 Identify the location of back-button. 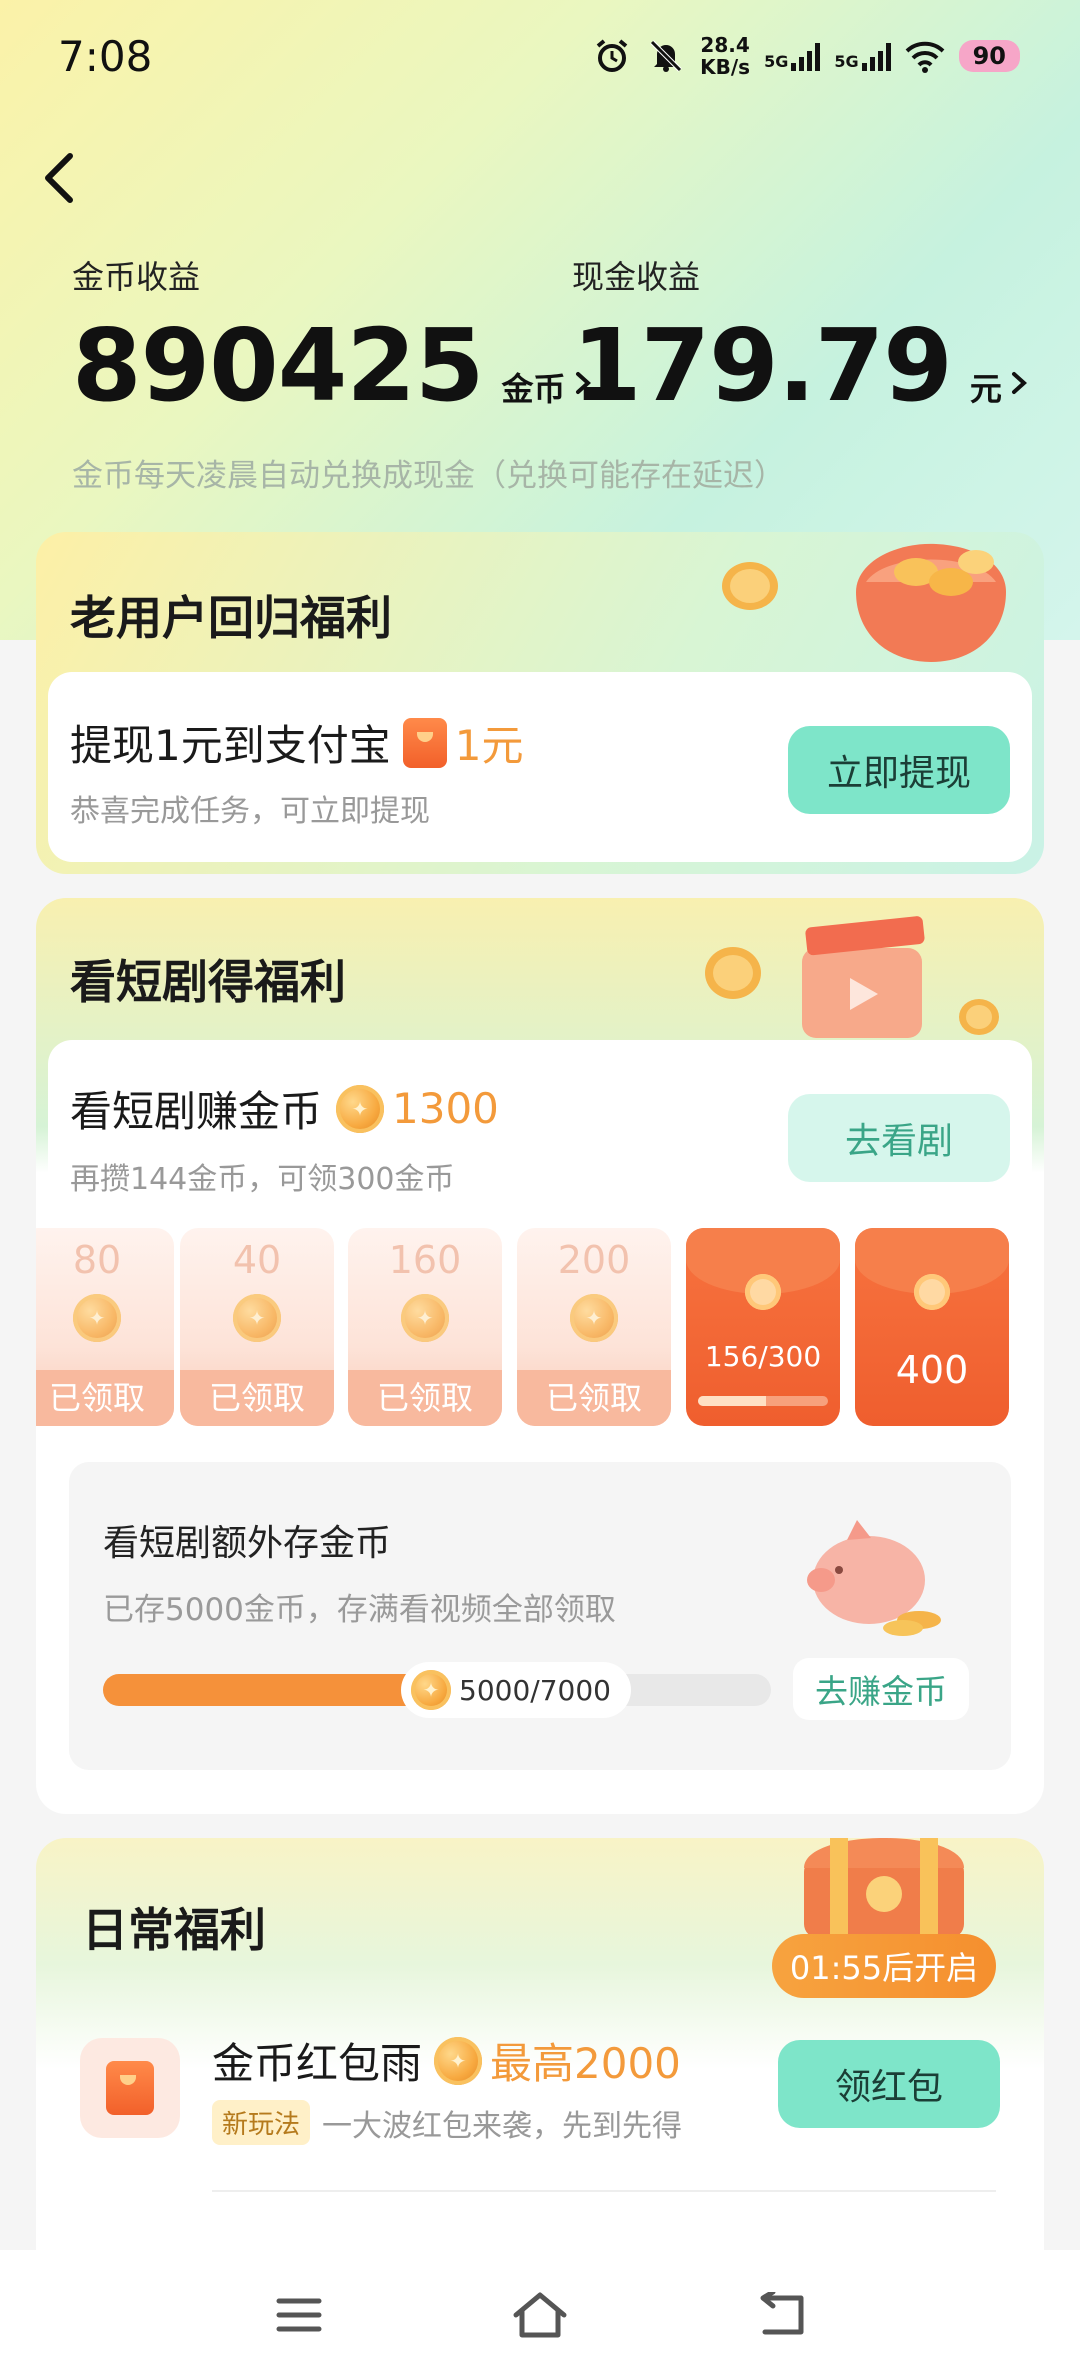
(60, 178).